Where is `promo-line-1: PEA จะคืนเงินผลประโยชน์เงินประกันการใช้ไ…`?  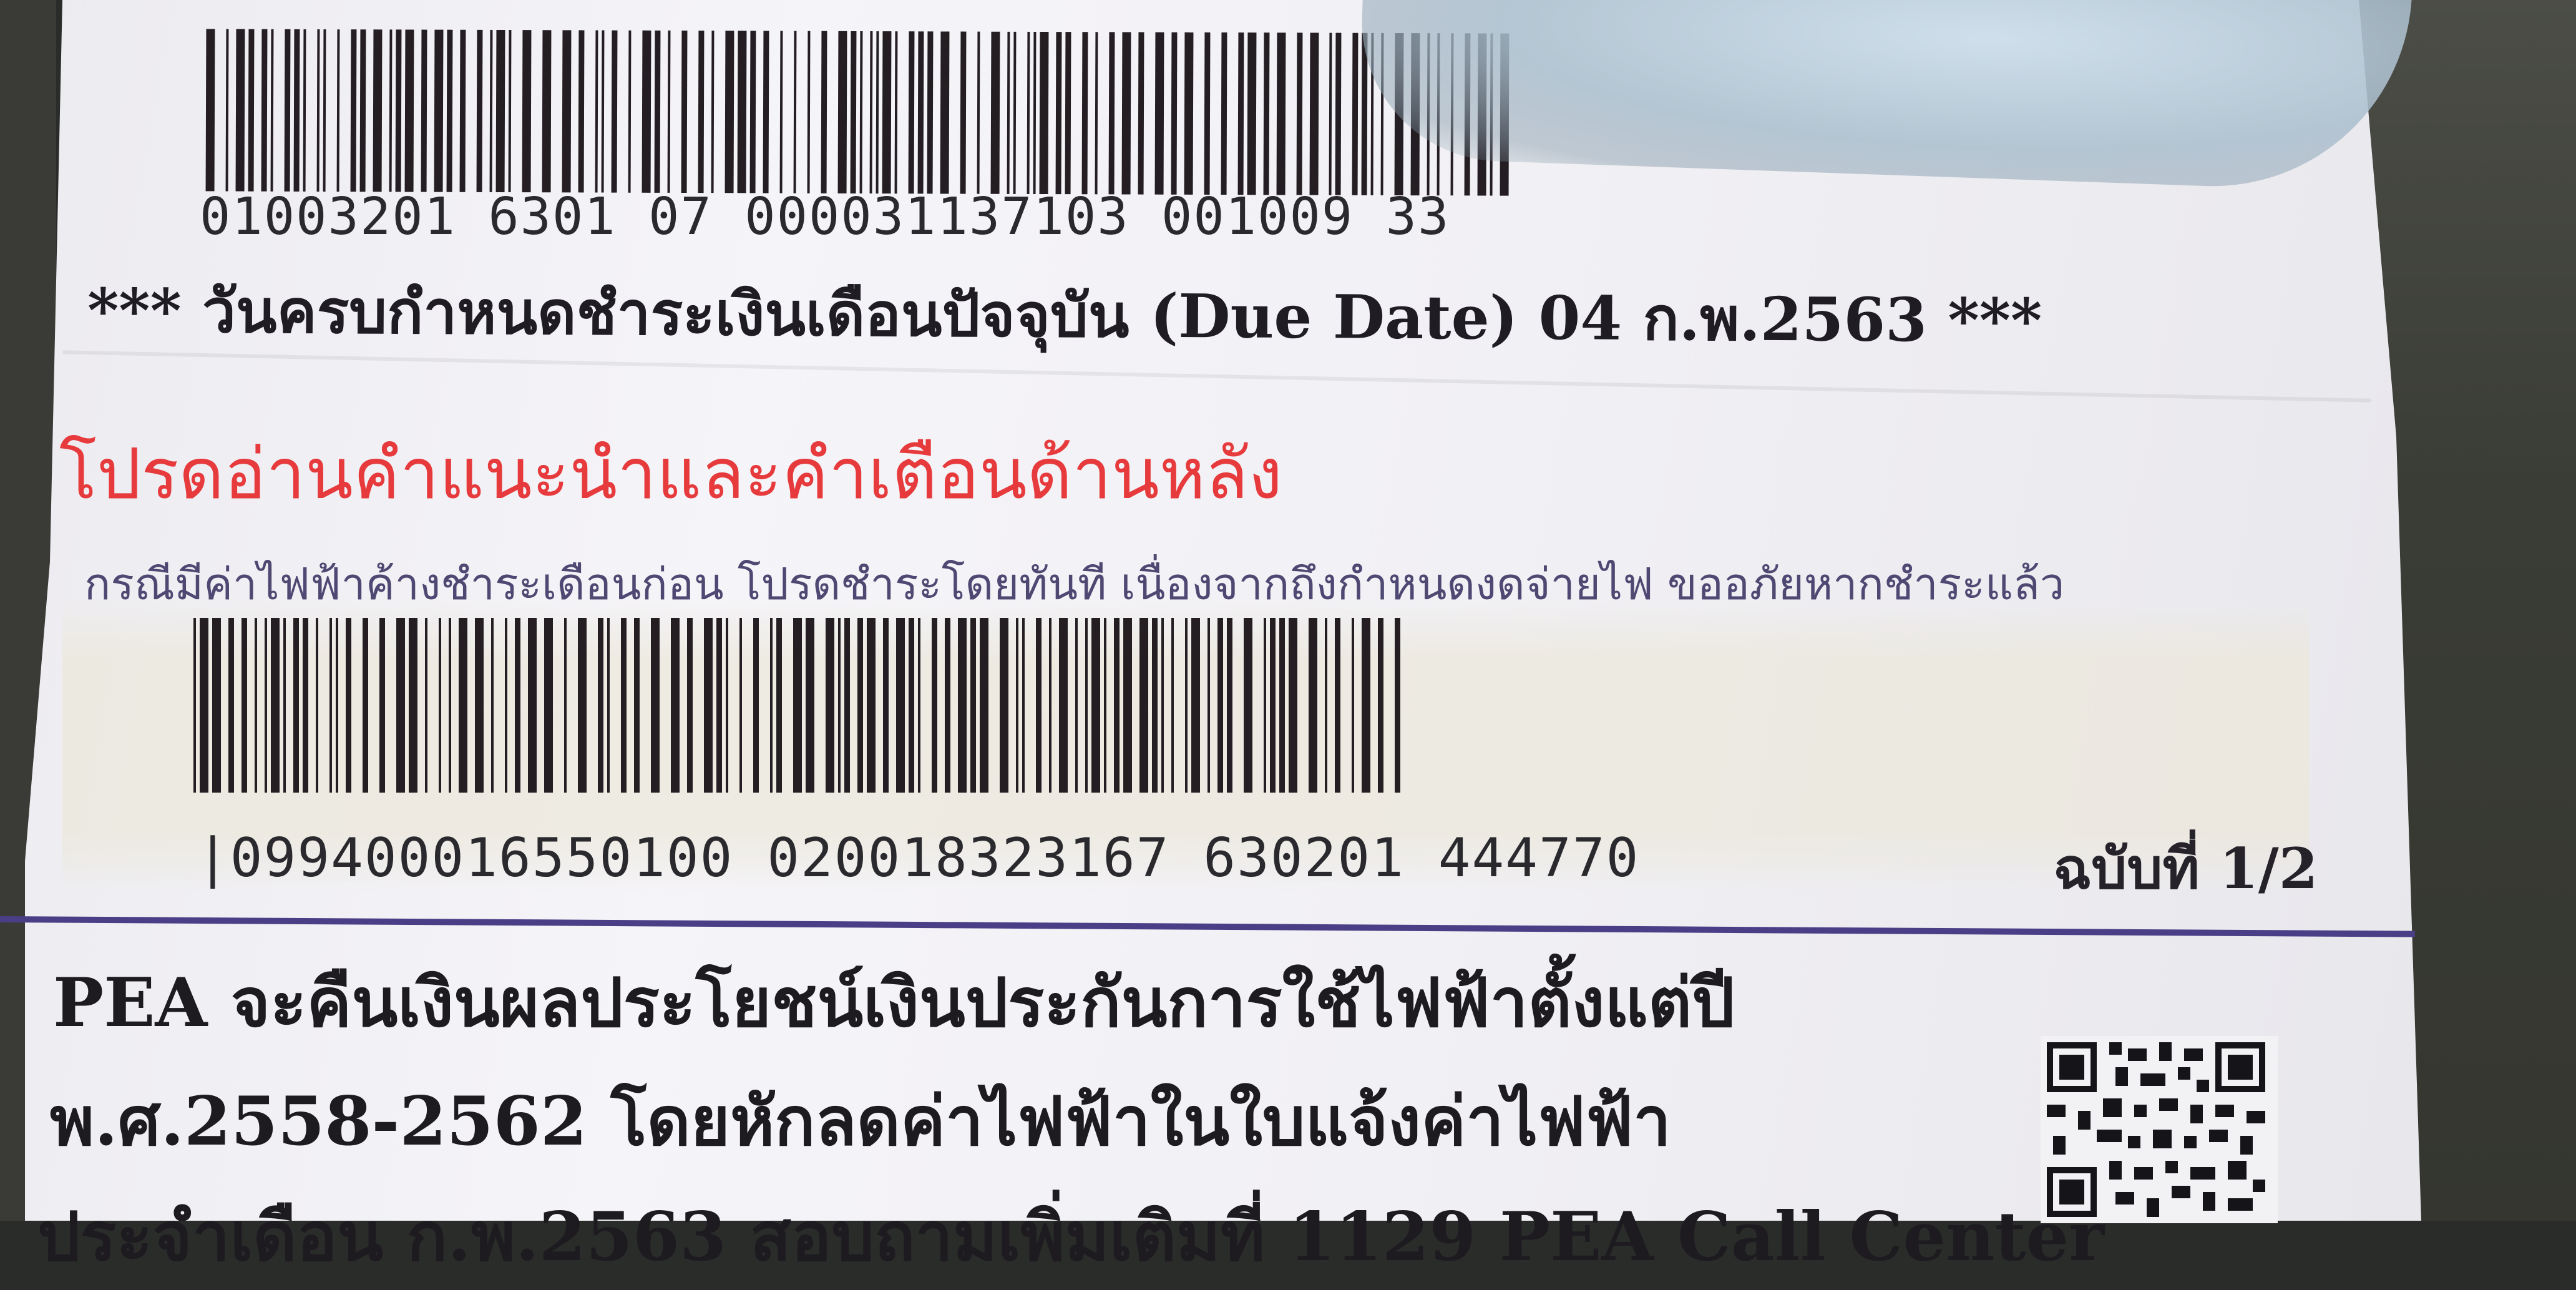
promo-line-1: PEA จะคืนเงินผลประโยชน์เงินประกันการใช้ไ… is located at coordinates (894, 1003).